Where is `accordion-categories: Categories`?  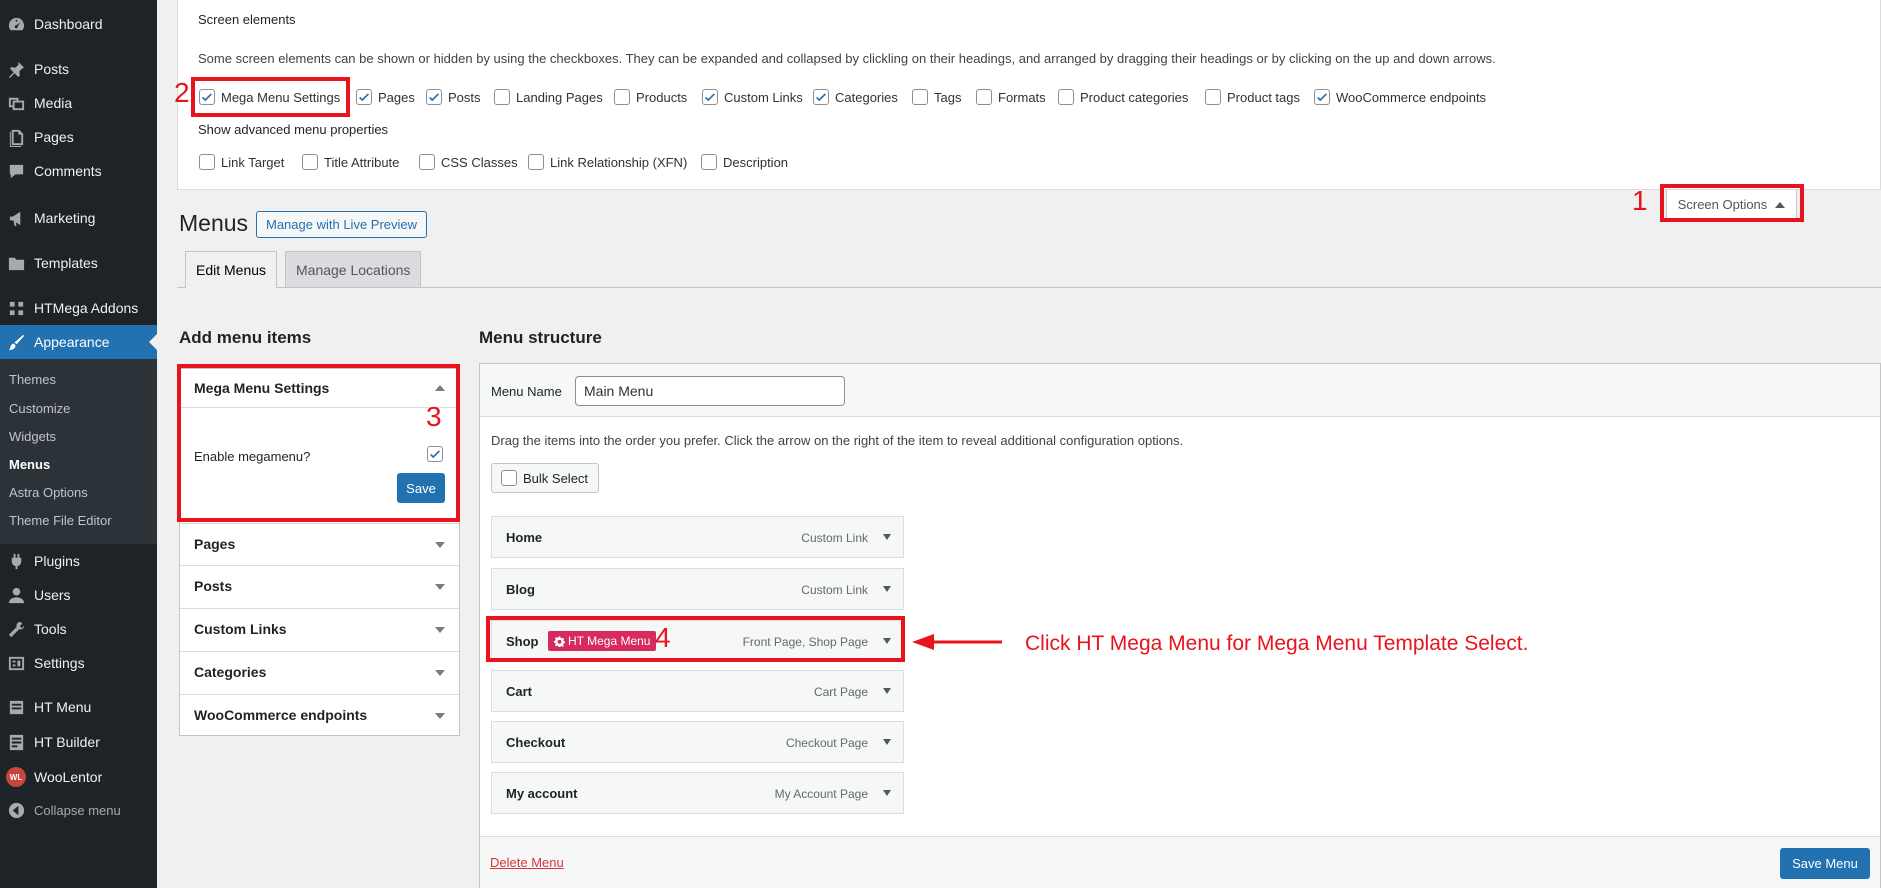
accordion-categories: Categories is located at coordinates (319, 673).